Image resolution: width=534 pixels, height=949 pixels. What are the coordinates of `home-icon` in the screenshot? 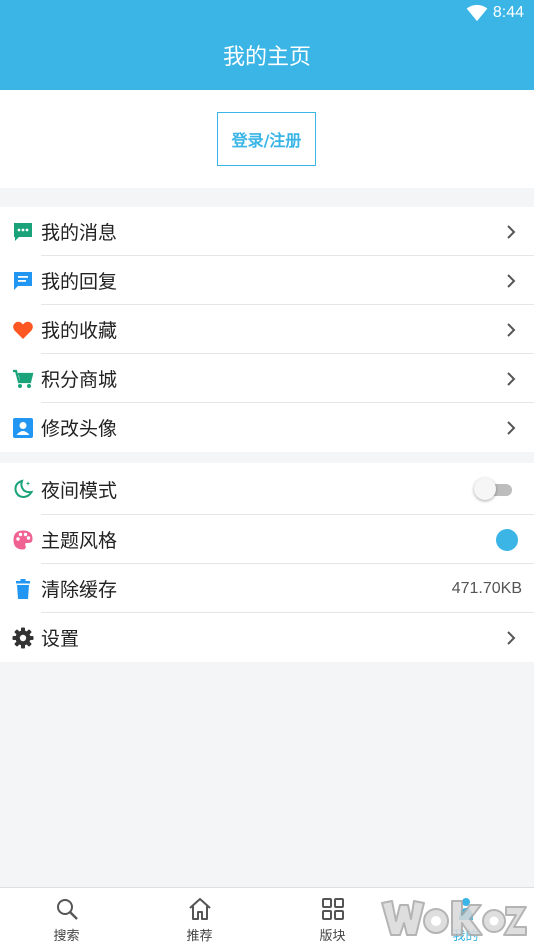 It's located at (199, 909).